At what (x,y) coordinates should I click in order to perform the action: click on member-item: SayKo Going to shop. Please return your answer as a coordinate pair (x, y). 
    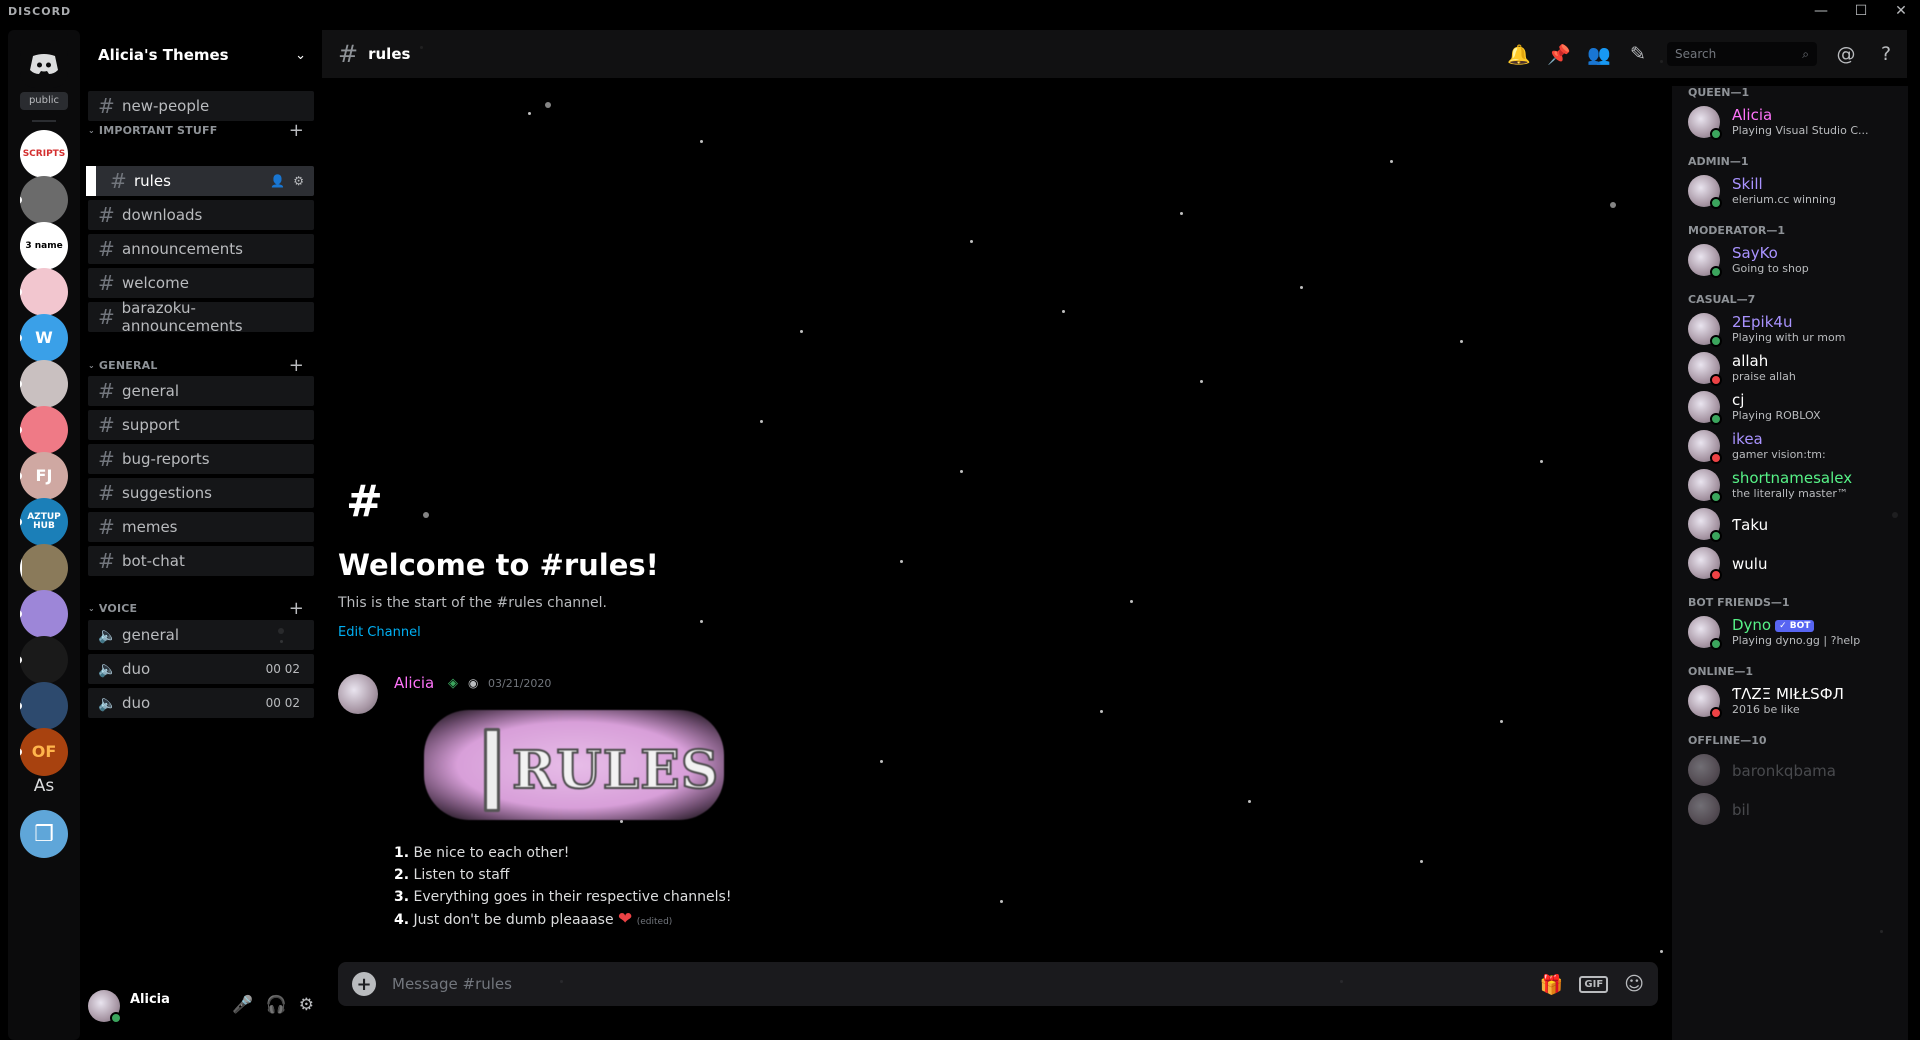
    Looking at the image, I should click on (1794, 260).